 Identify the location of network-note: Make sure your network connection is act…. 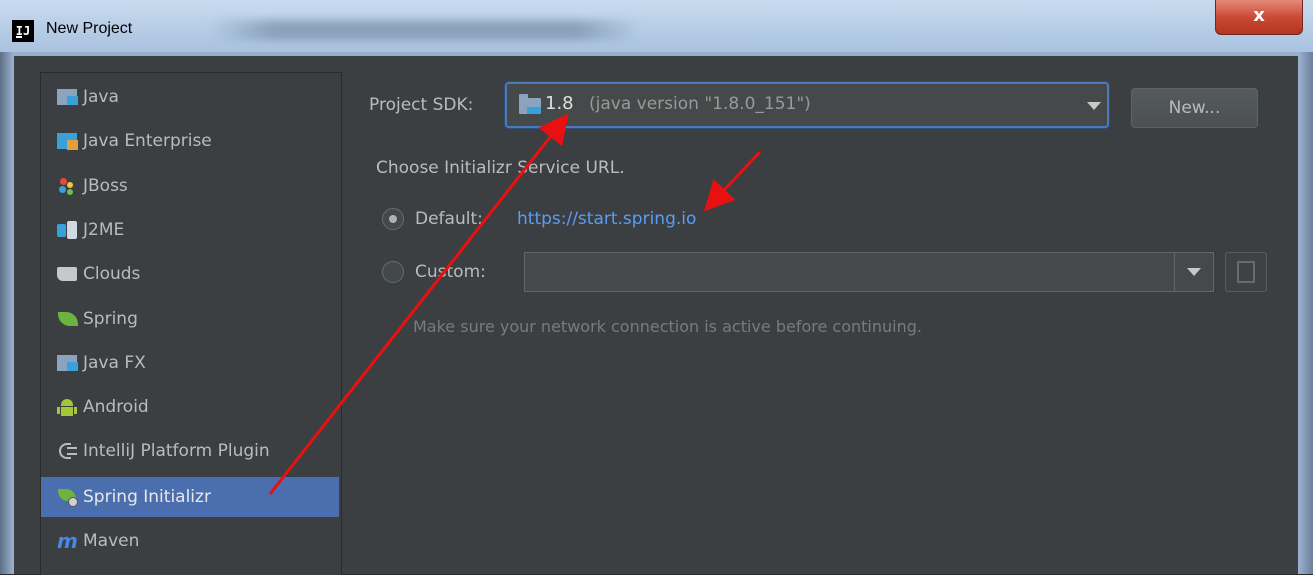
(667, 326).